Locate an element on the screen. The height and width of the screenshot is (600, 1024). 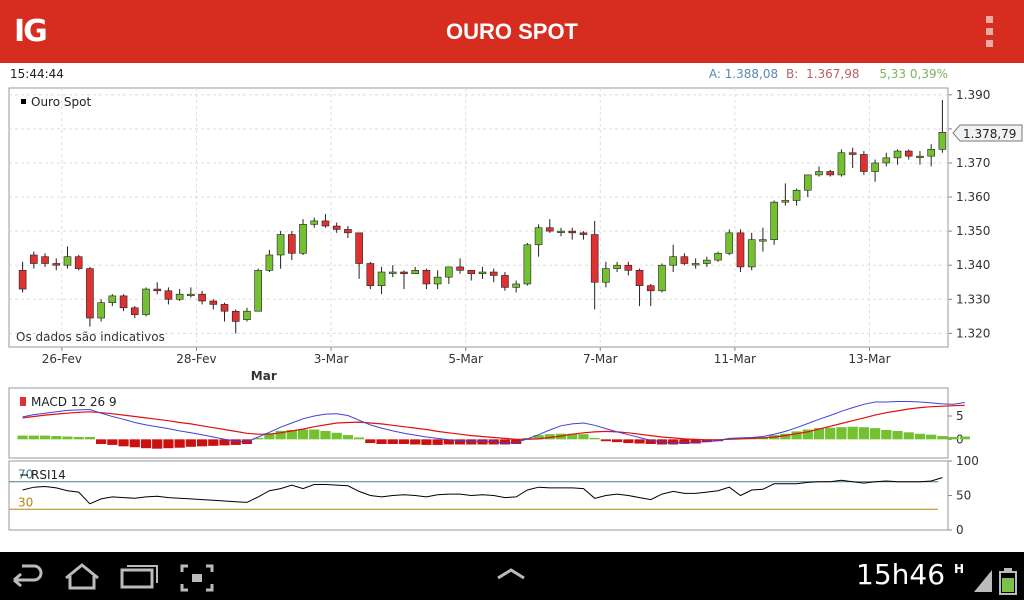
macd-legend: MACD 12 26 9 is located at coordinates (74, 402).